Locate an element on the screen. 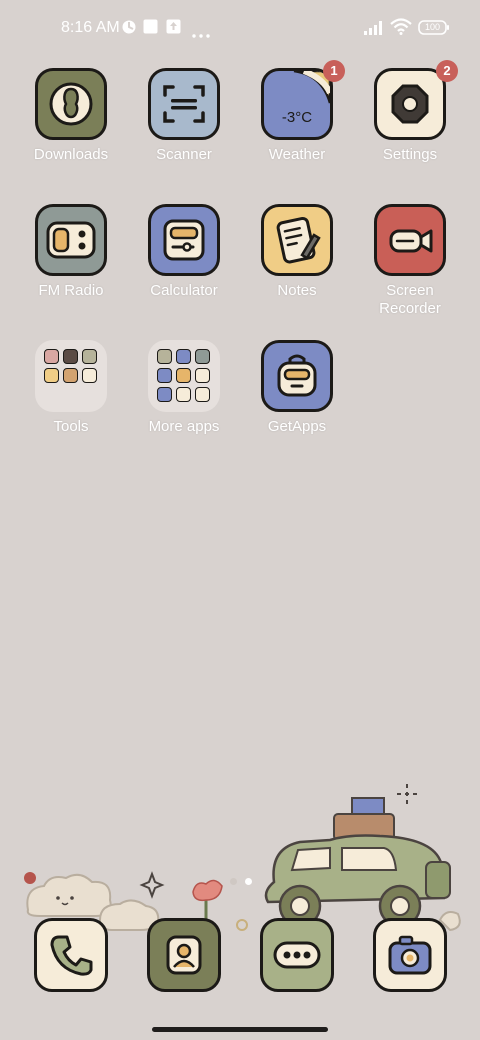 This screenshot has height=1040, width=480. wifi-icon is located at coordinates (401, 29).